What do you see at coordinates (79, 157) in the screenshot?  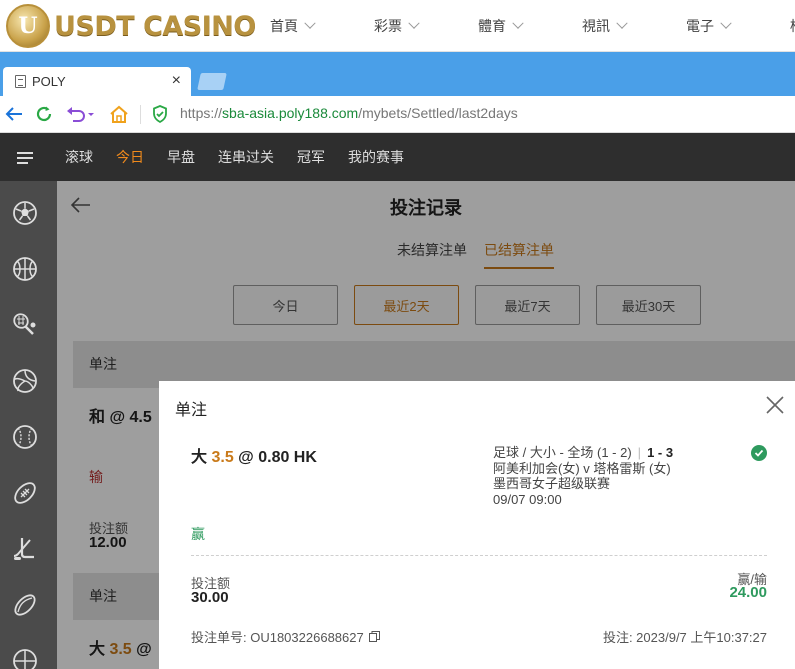 I see `nav-inplay: 滚球` at bounding box center [79, 157].